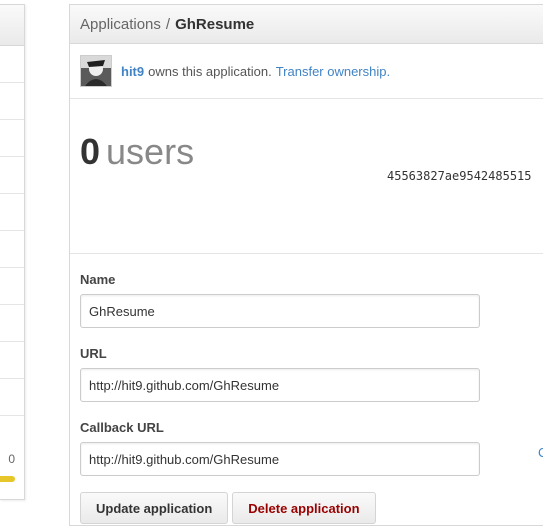 The width and height of the screenshot is (543, 526). What do you see at coordinates (304, 508) in the screenshot?
I see `delete-application-button: Delete application` at bounding box center [304, 508].